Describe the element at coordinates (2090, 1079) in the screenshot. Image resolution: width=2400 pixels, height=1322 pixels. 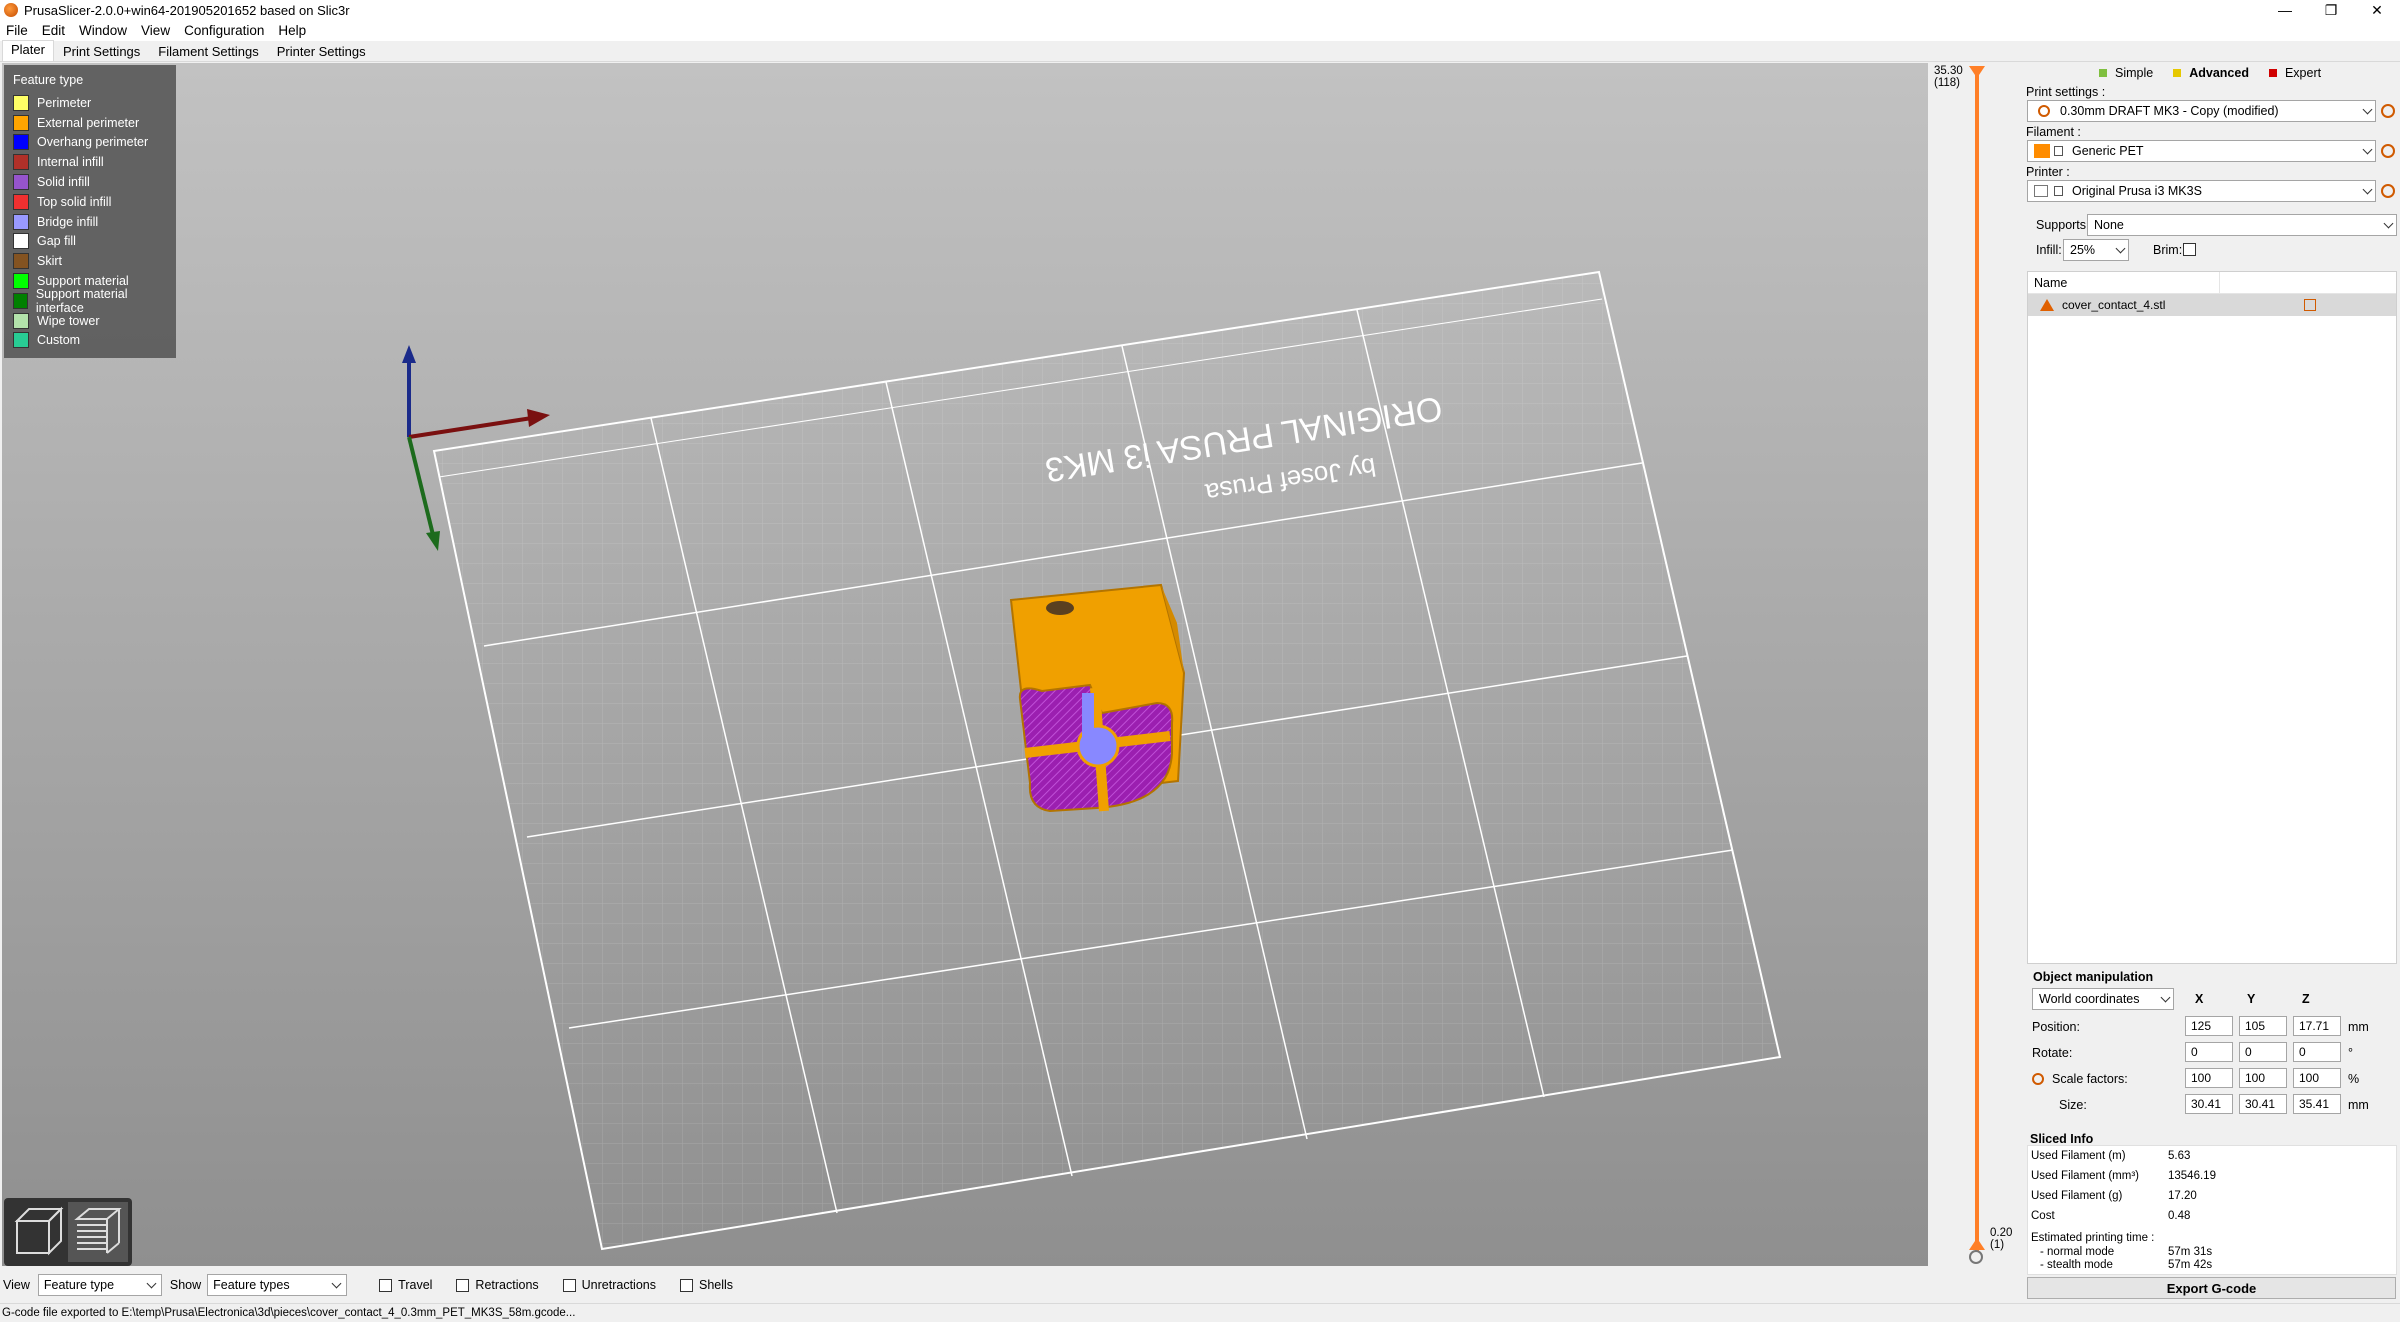
I see `scale-factors-label: Scale factors:` at that location.